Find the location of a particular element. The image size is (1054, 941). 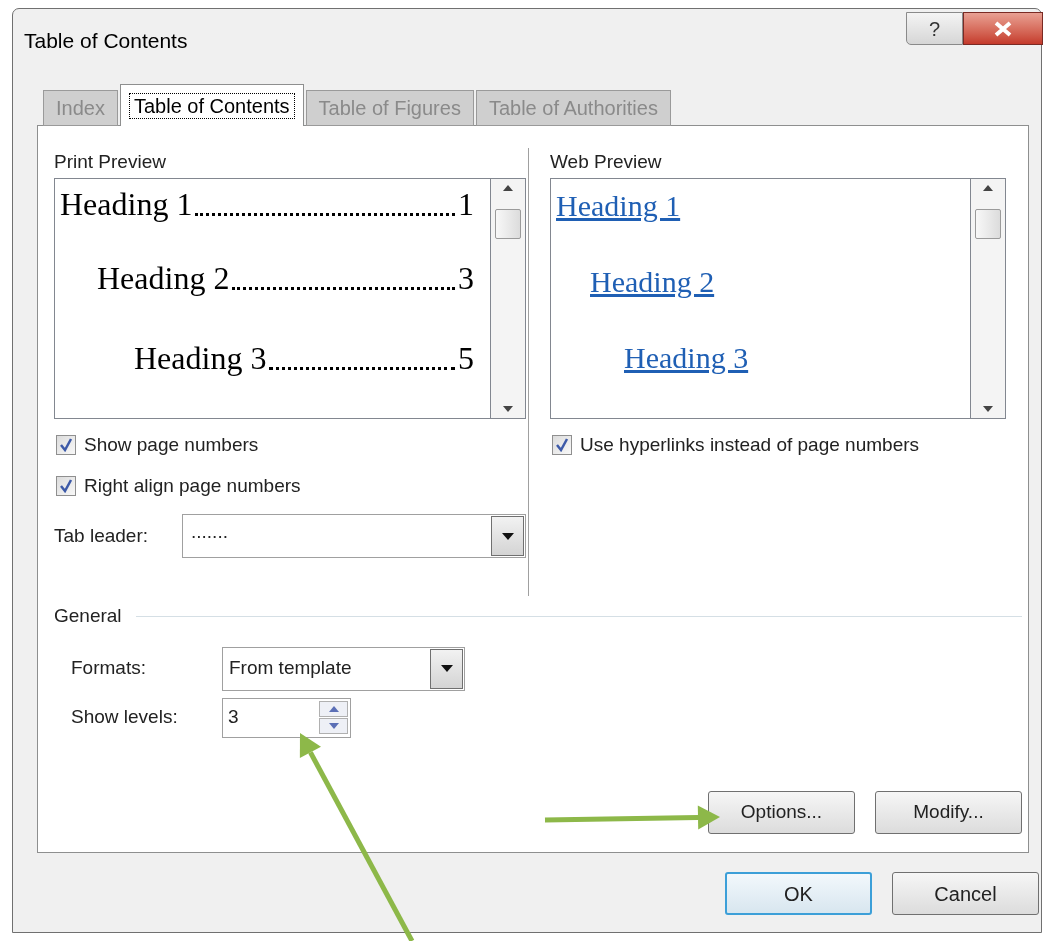

field-label: Formats: is located at coordinates (109, 668).